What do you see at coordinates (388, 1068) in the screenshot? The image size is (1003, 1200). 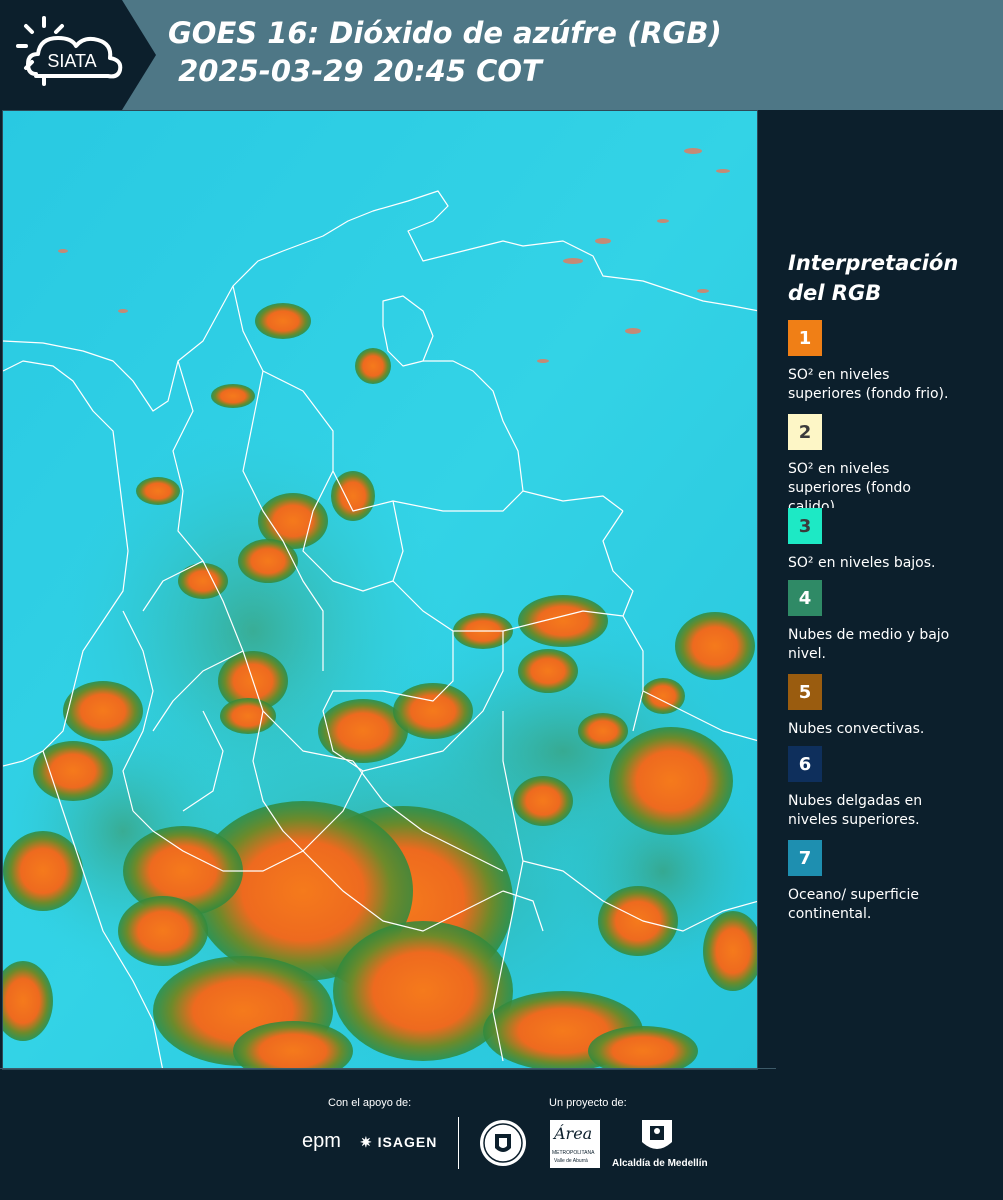 I see `footer-separator` at bounding box center [388, 1068].